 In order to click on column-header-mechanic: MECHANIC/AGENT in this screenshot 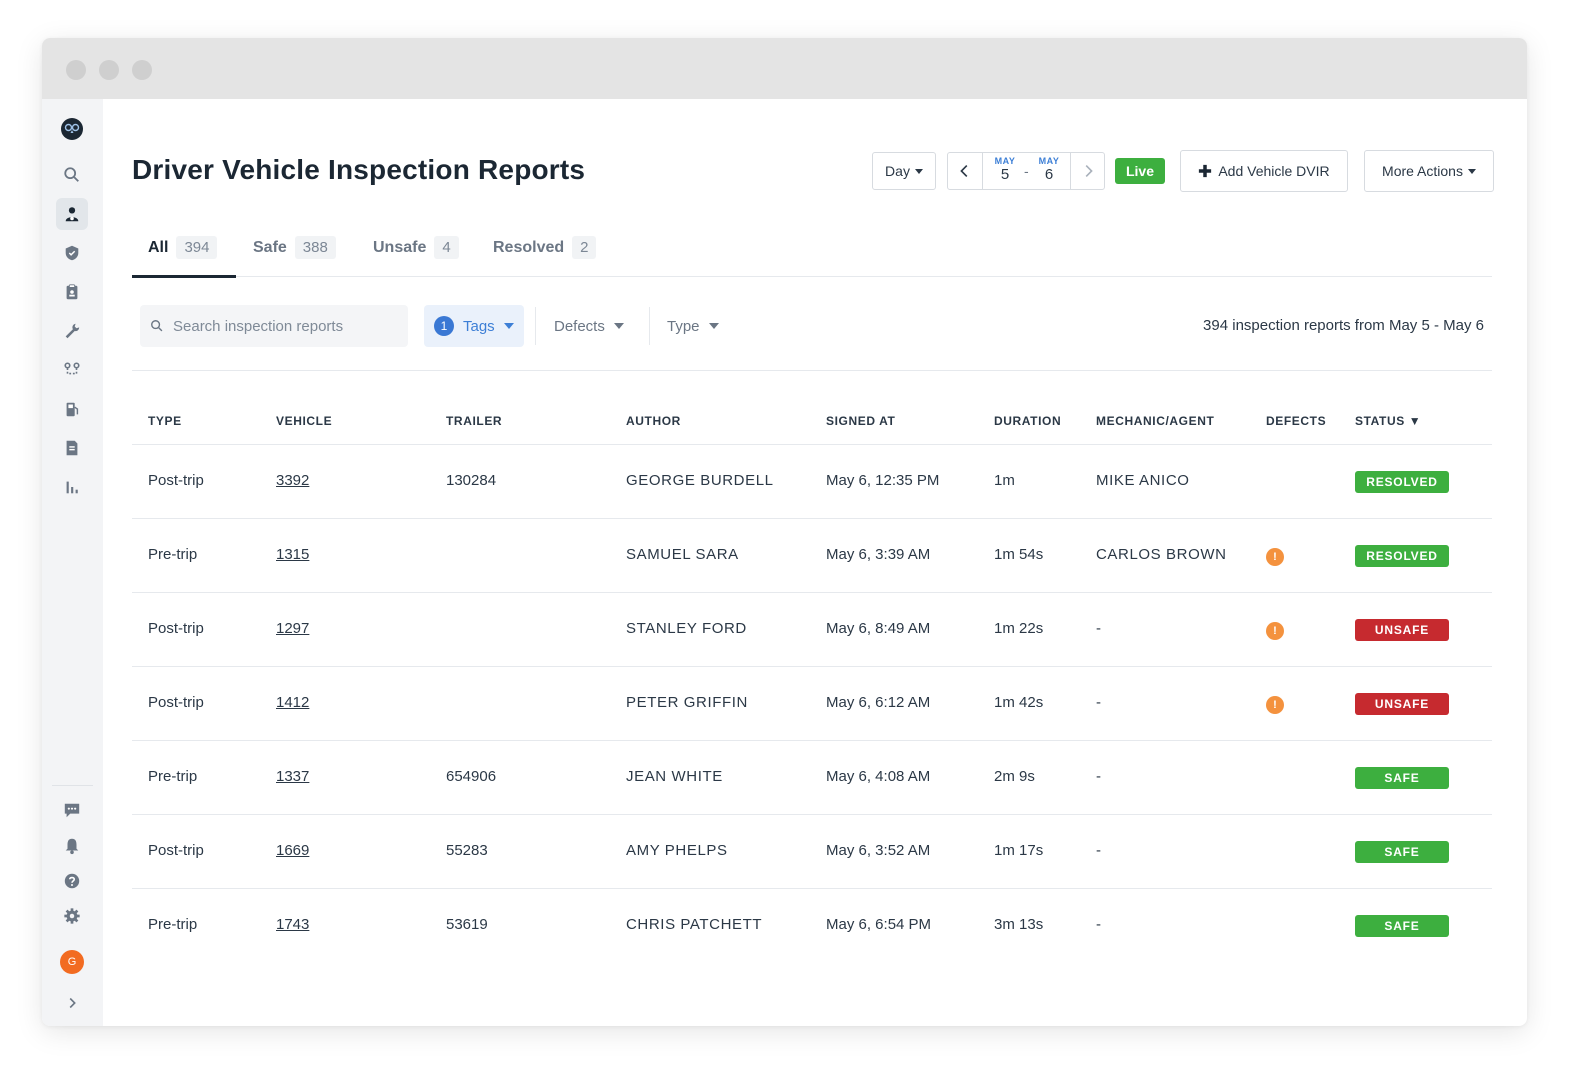, I will do `click(1155, 421)`.